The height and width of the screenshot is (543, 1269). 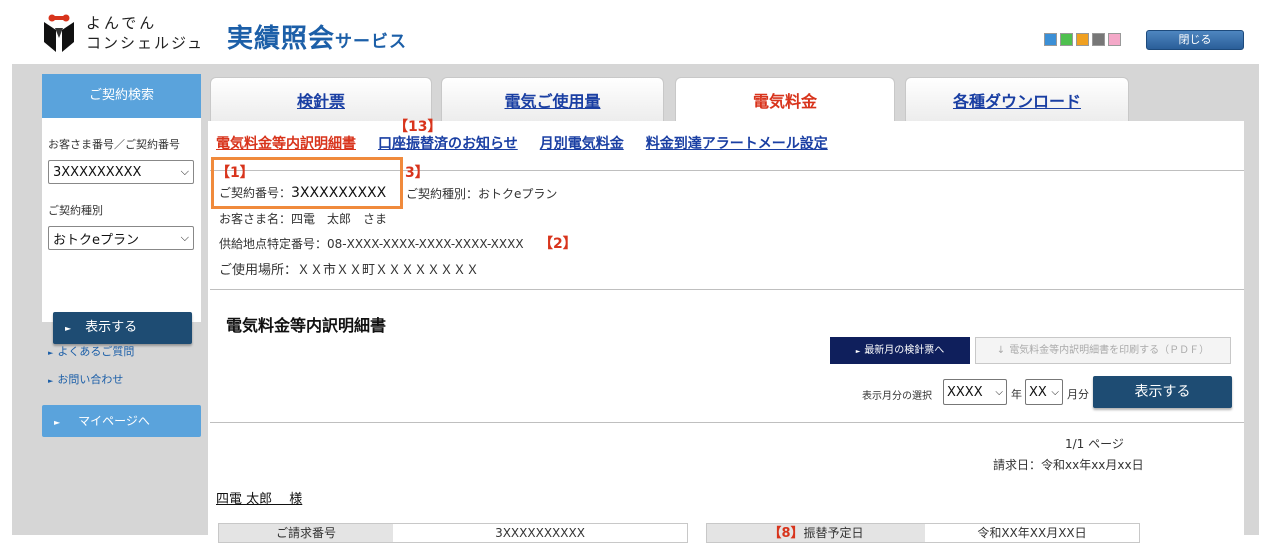 I want to click on contract-type-info: ご契約種別：おトクeプラン, so click(x=482, y=194).